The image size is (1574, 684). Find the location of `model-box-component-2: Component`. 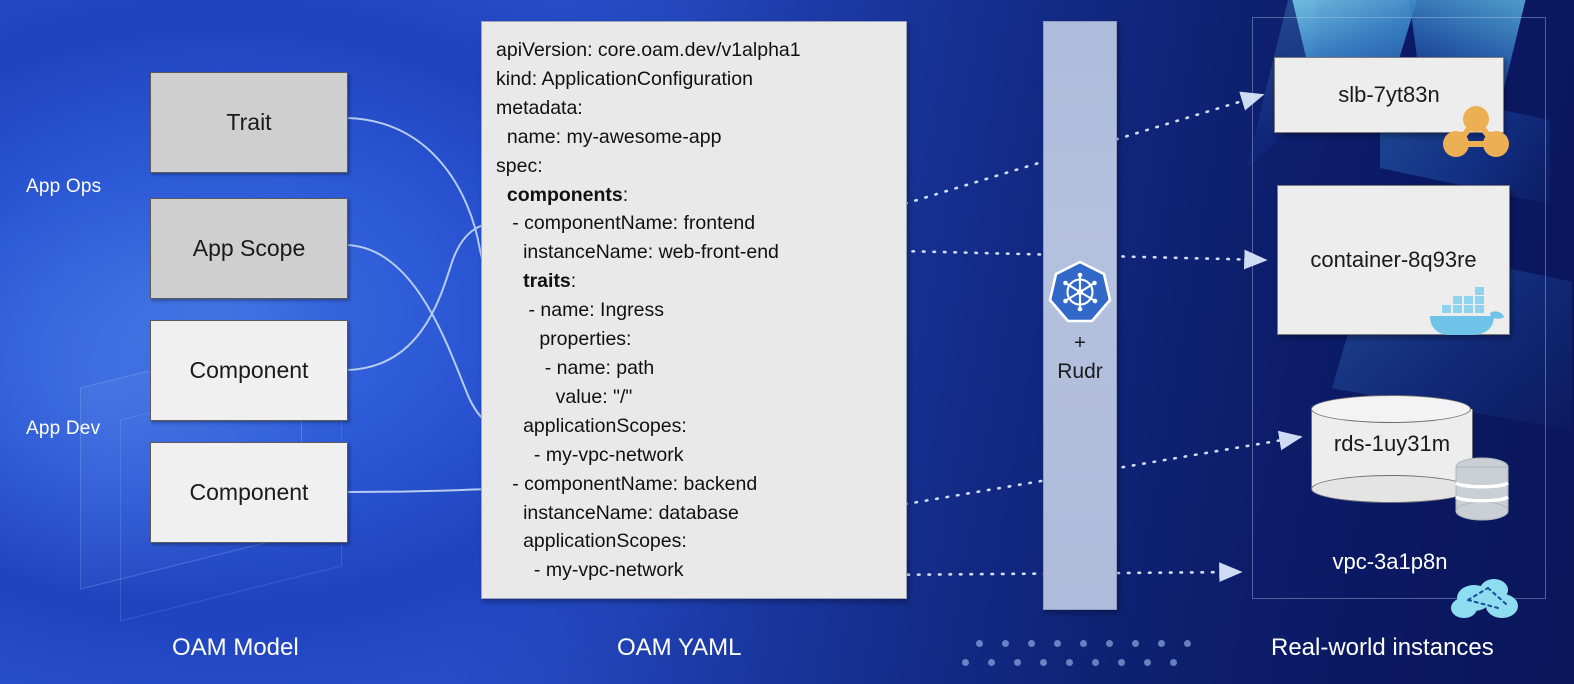

model-box-component-2: Component is located at coordinates (249, 492).